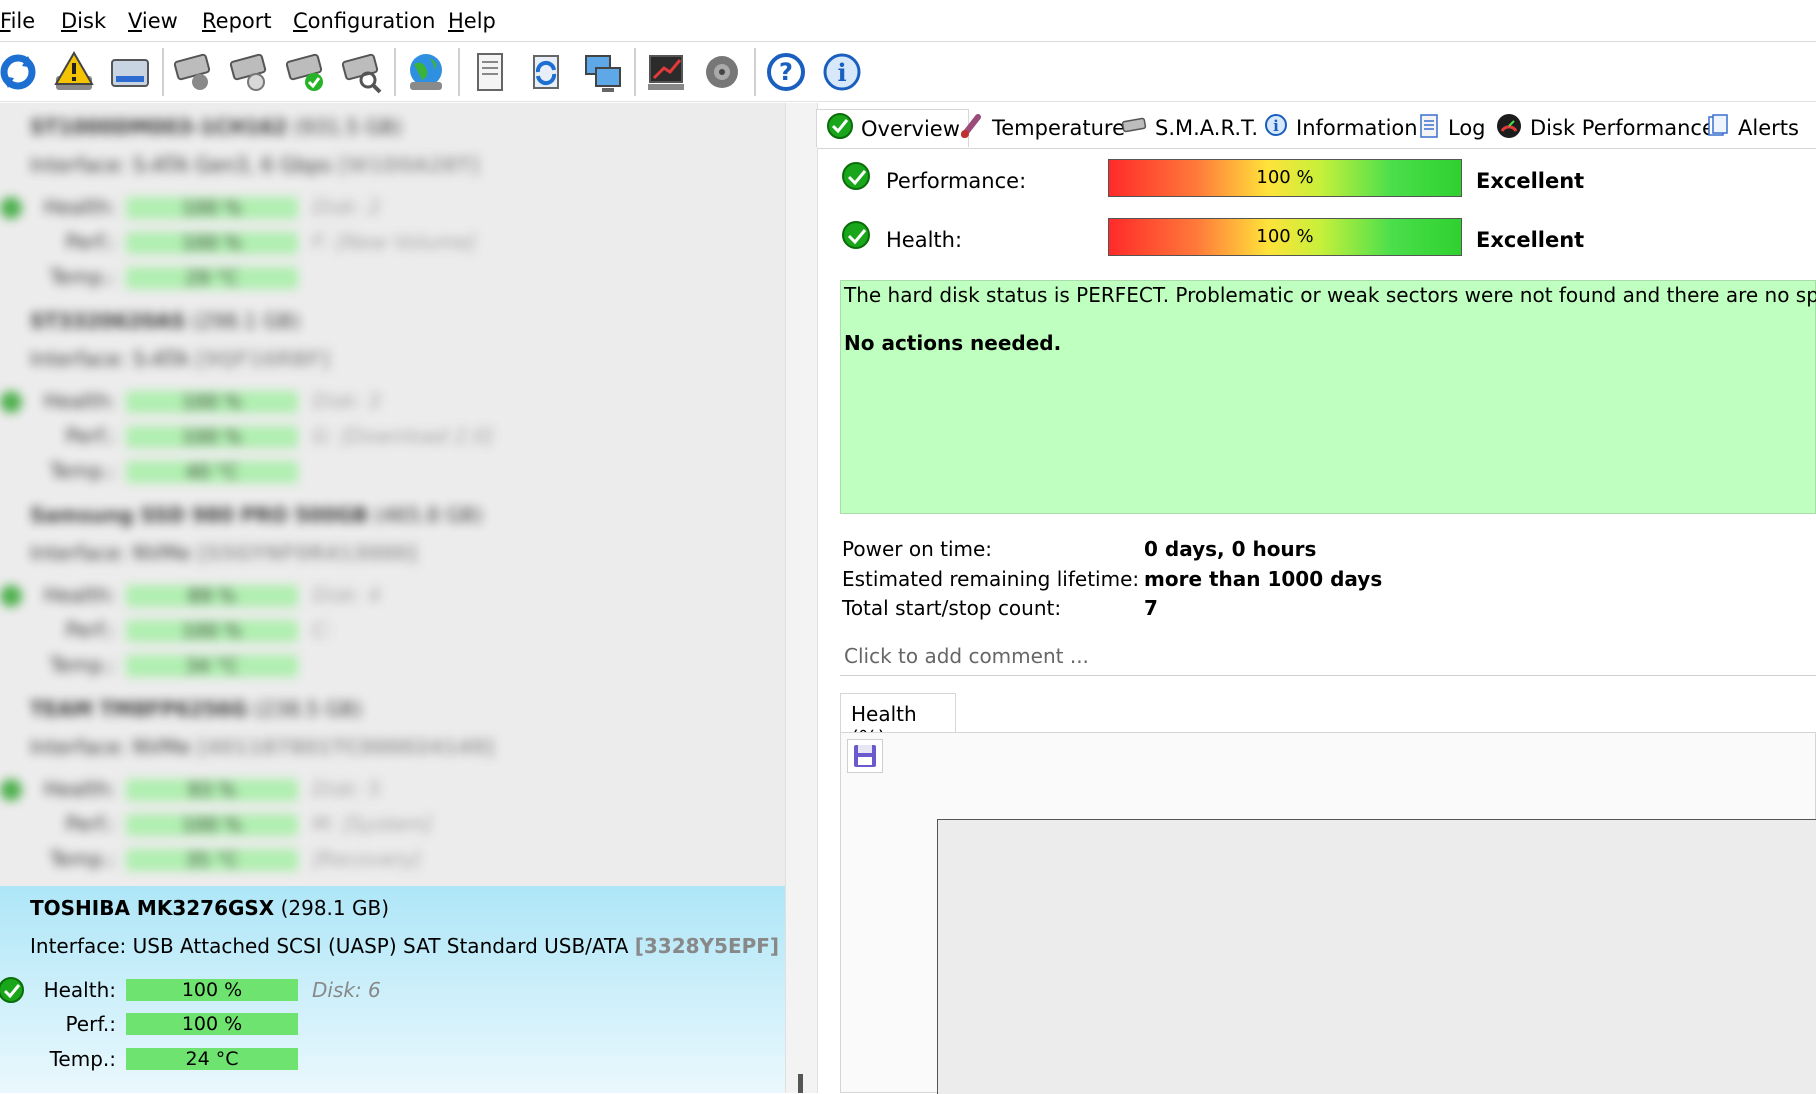  I want to click on status-panel, so click(1328, 397).